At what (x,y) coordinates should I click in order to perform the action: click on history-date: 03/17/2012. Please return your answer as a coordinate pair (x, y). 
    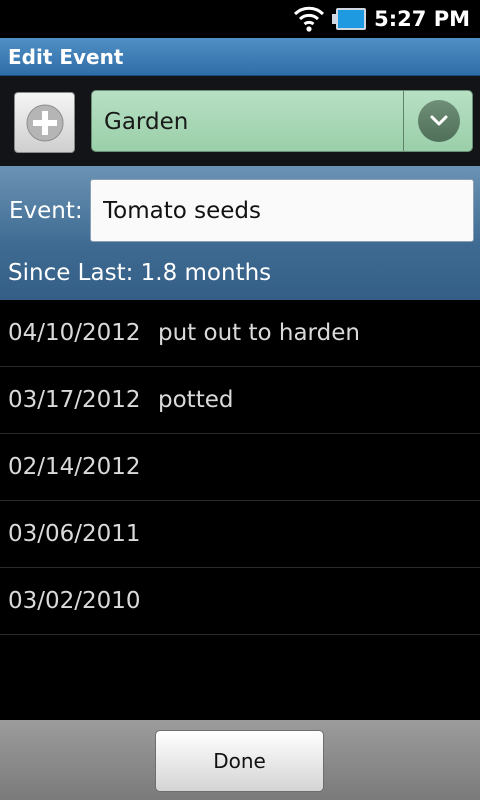
    Looking at the image, I should click on (74, 400).